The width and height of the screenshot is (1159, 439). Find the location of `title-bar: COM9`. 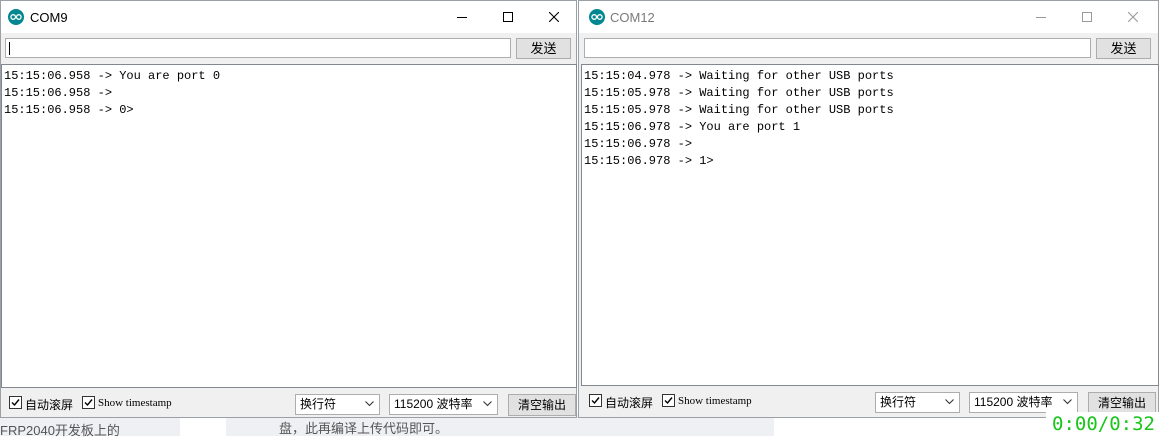

title-bar: COM9 is located at coordinates (288, 17).